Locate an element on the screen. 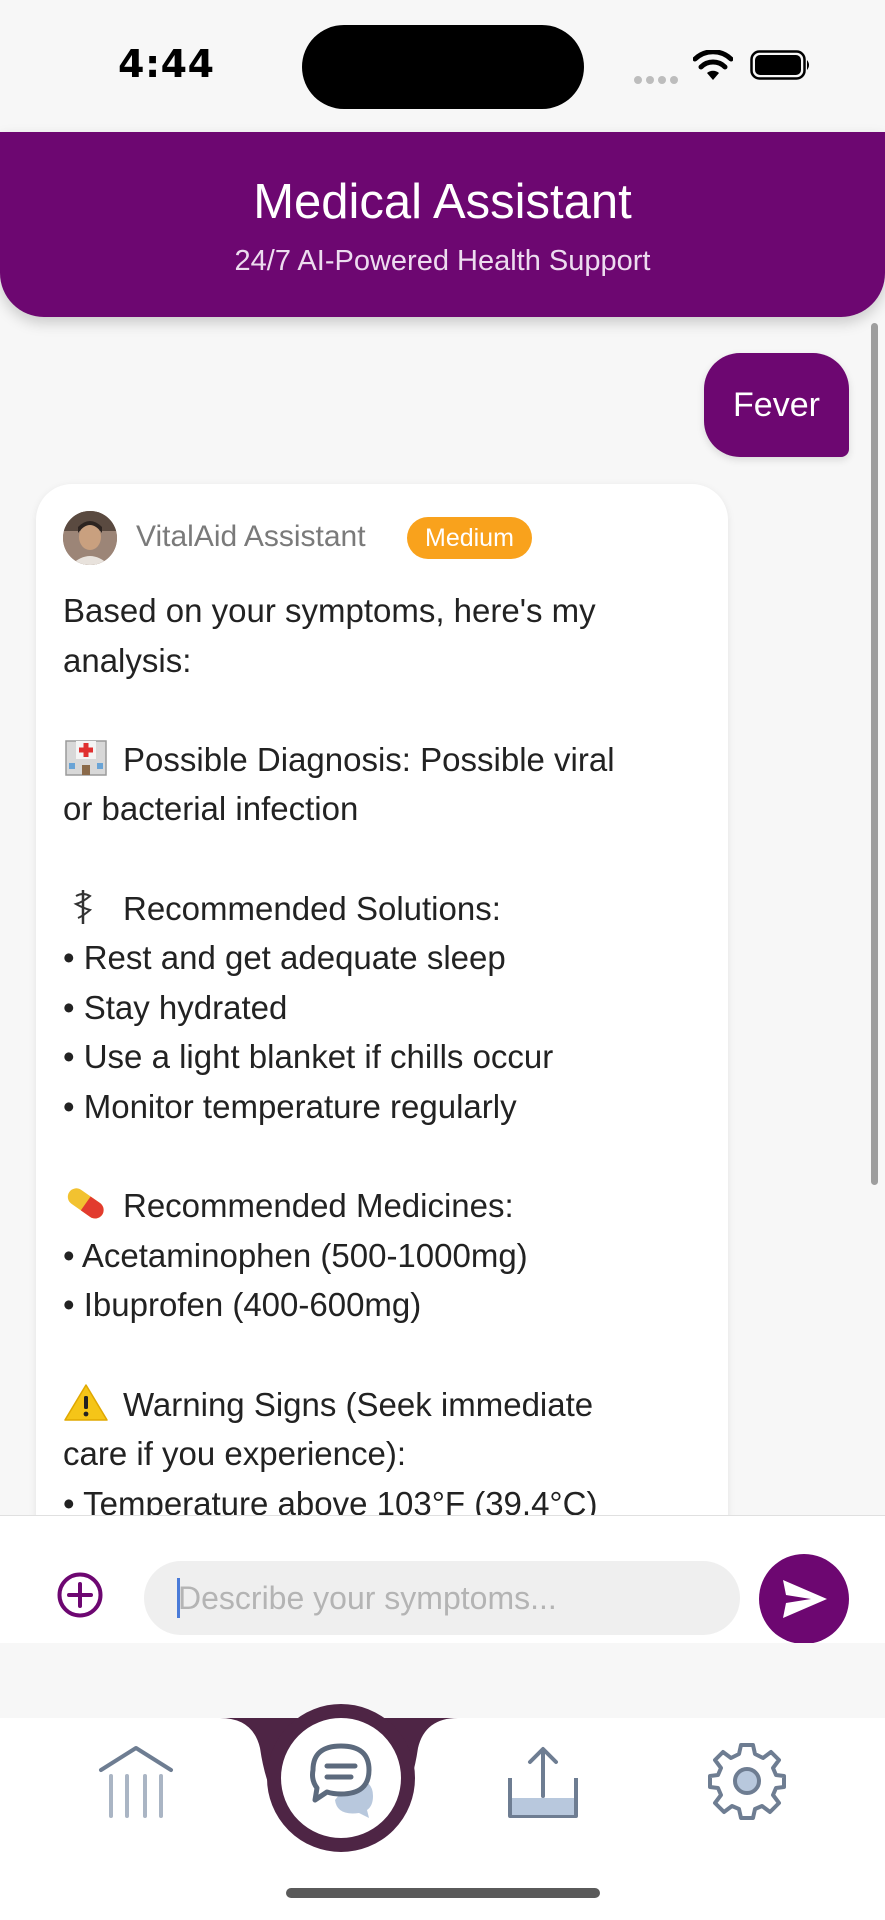  send-button is located at coordinates (804, 1599).